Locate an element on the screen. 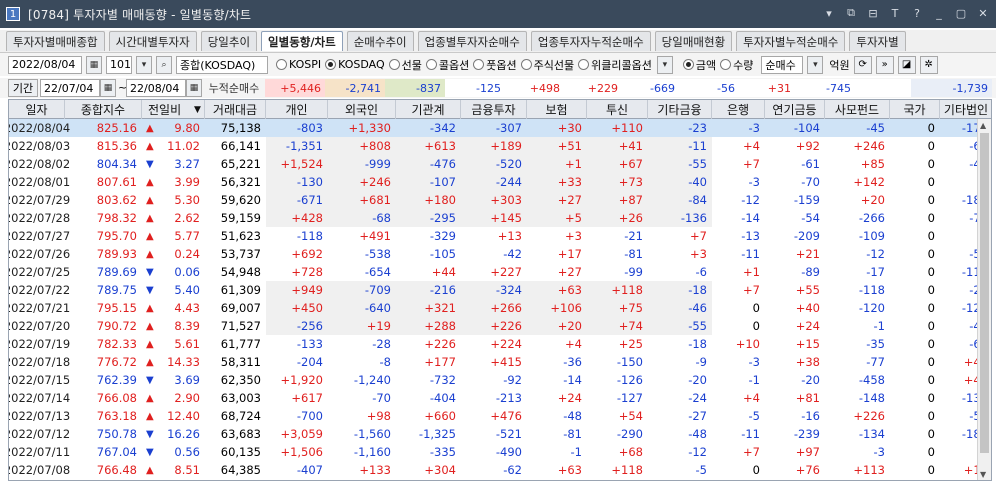 The height and width of the screenshot is (483, 996). type-select: 순매수 is located at coordinates (782, 64).